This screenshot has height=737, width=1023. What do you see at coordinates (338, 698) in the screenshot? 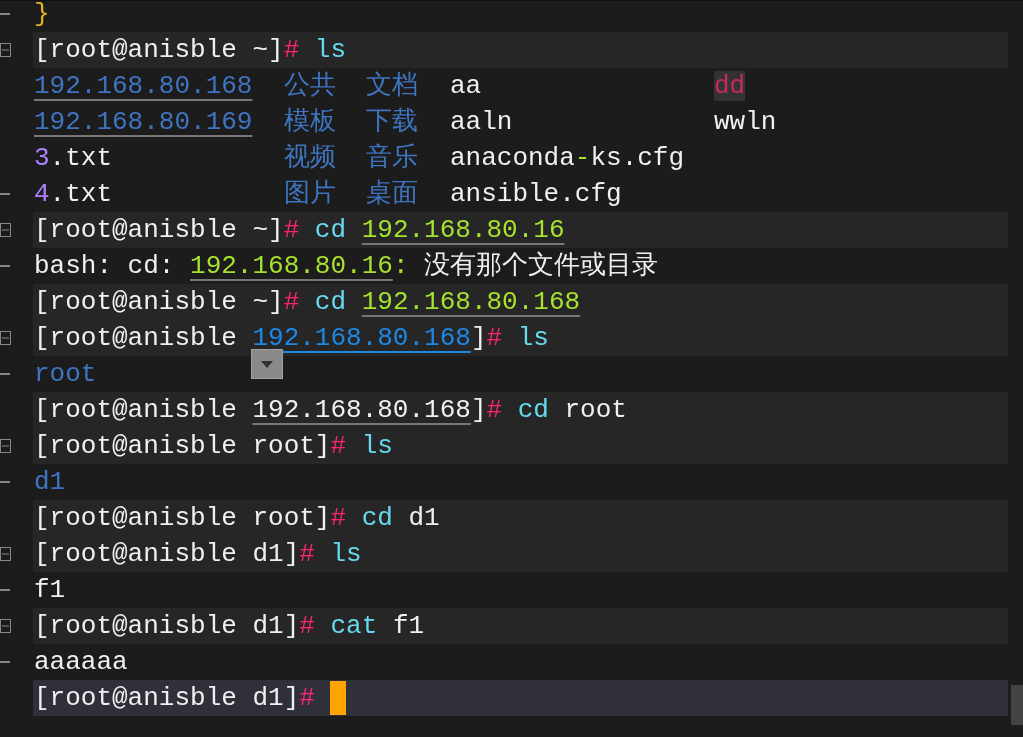
I see `text-cursor` at bounding box center [338, 698].